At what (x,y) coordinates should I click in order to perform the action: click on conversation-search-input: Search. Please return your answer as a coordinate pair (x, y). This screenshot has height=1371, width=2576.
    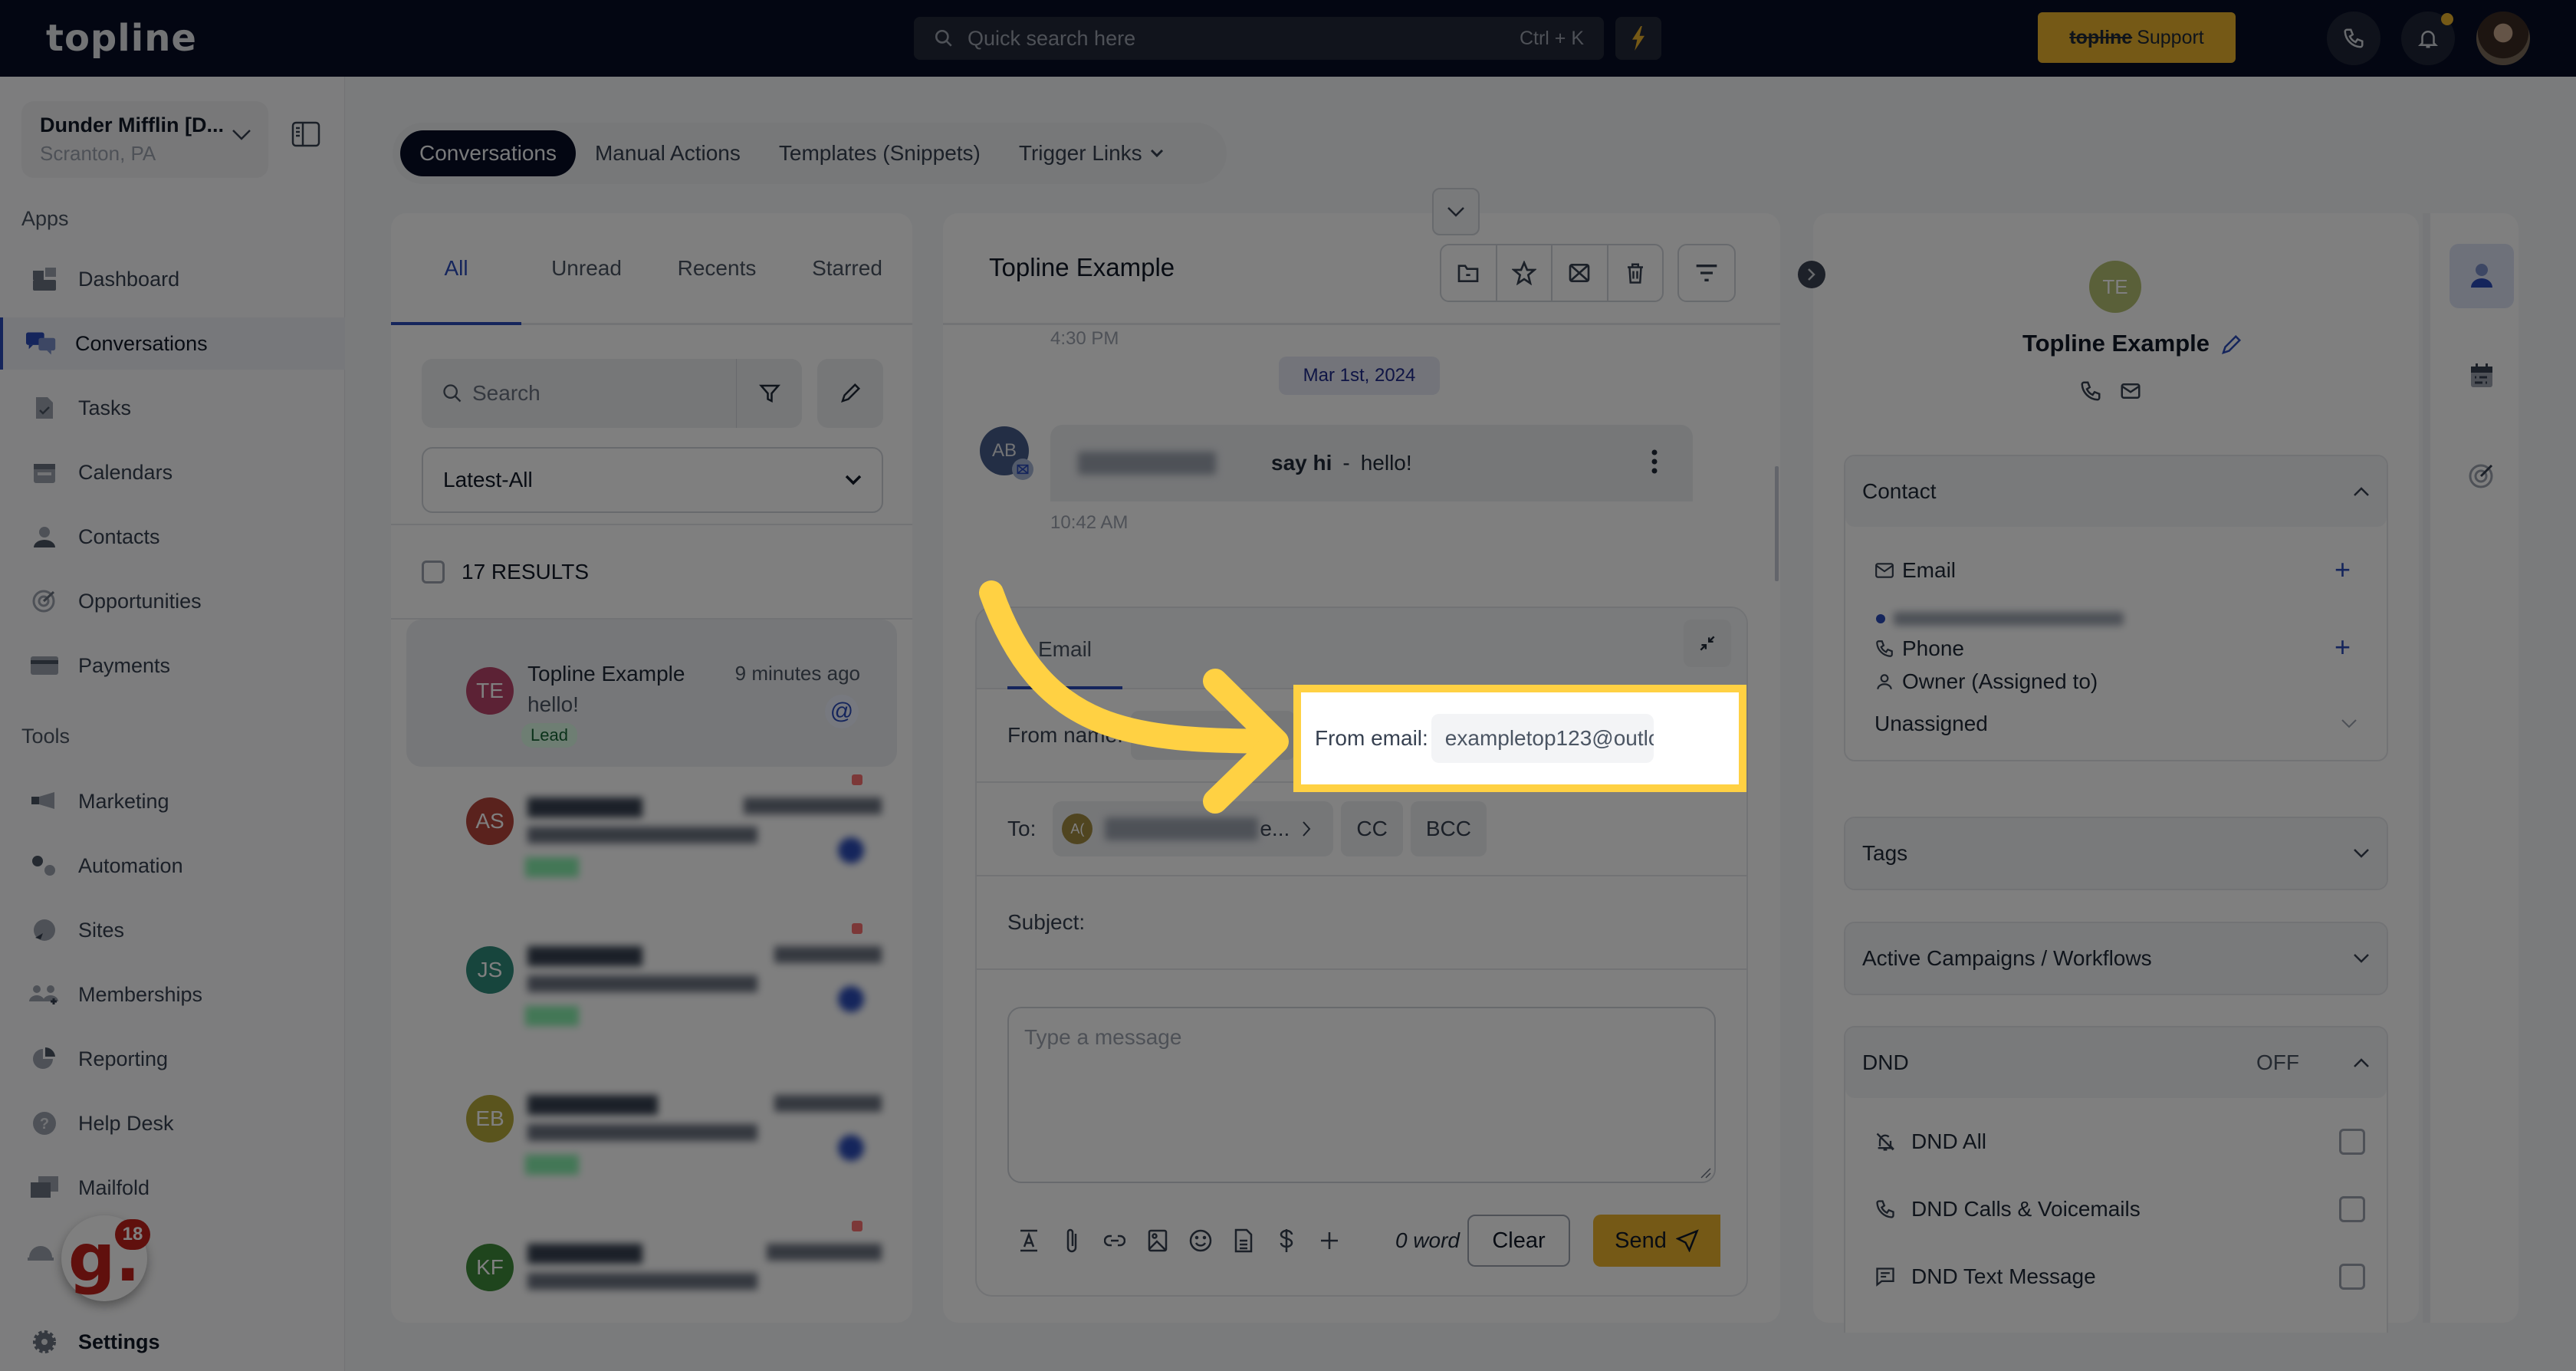
    Looking at the image, I should click on (579, 393).